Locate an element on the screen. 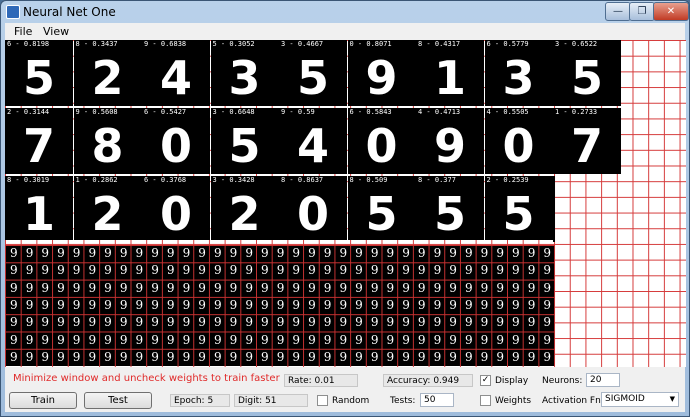 Image resolution: width=690 pixels, height=417 pixels. digit-tile-image: 2 is located at coordinates (107, 214).